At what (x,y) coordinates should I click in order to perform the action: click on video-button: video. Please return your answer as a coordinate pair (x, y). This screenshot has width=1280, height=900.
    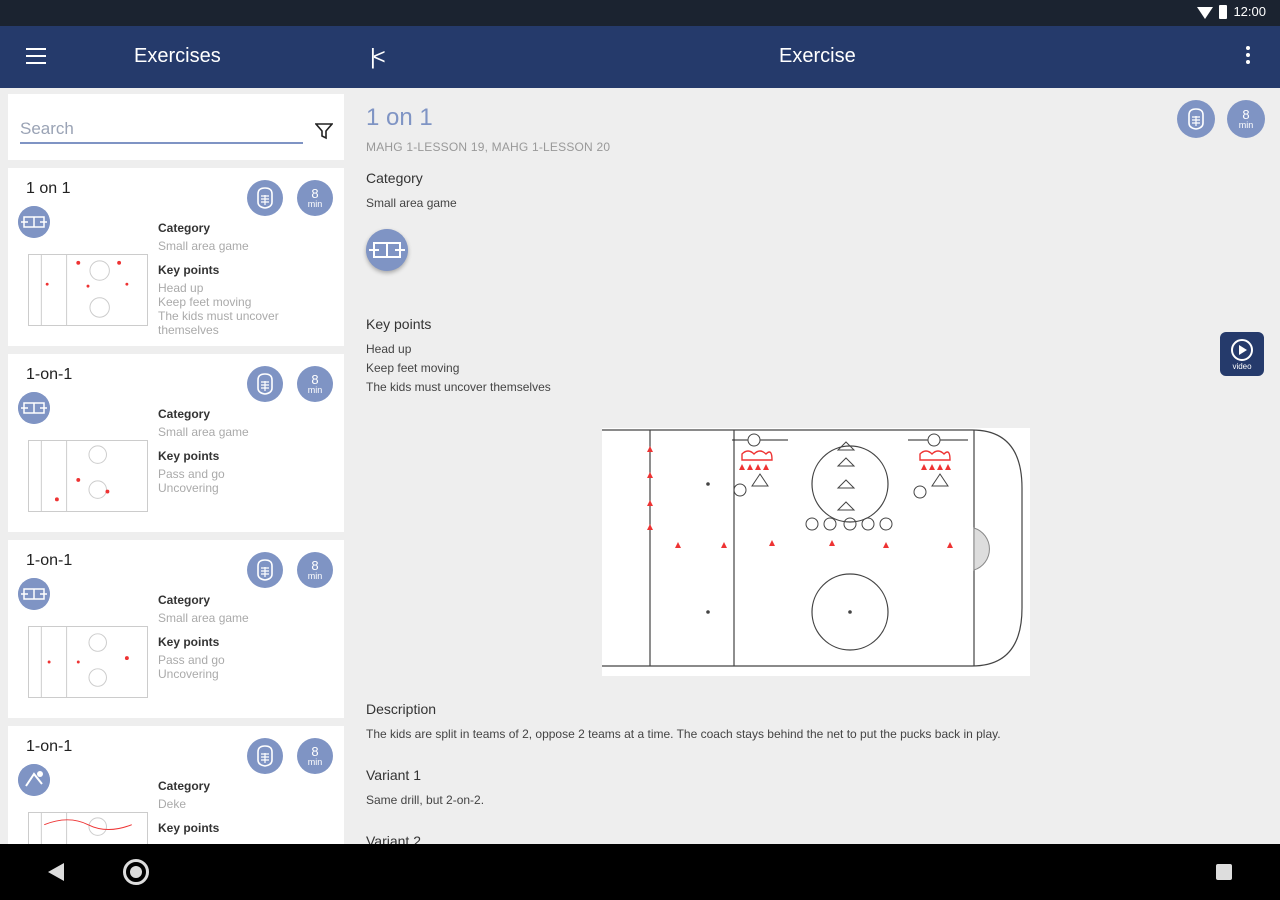
    Looking at the image, I should click on (1242, 354).